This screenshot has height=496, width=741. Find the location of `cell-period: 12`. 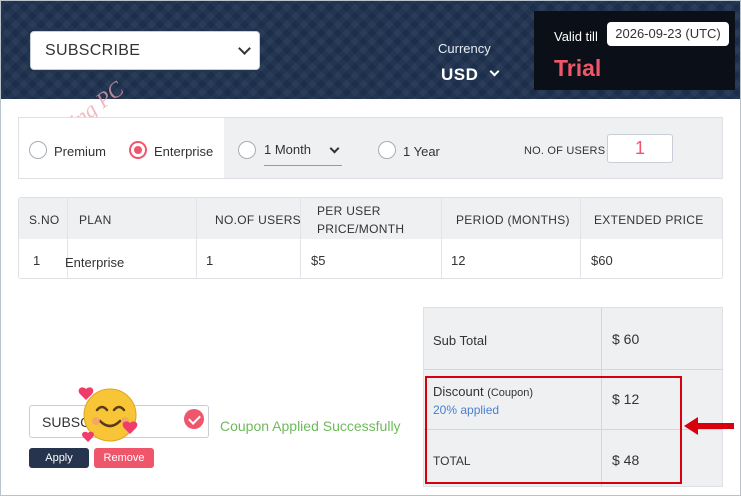

cell-period: 12 is located at coordinates (458, 260).